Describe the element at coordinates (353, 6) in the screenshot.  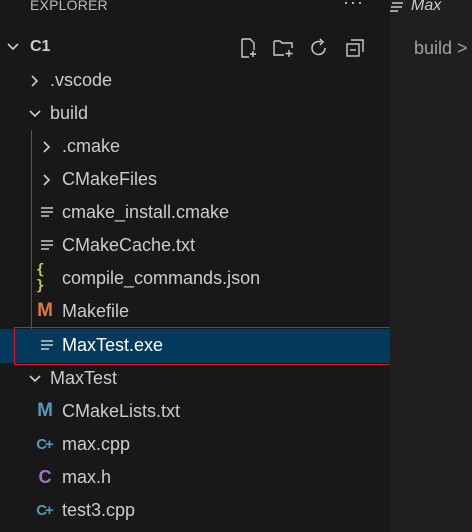
I see `more-actions-icon: ···` at that location.